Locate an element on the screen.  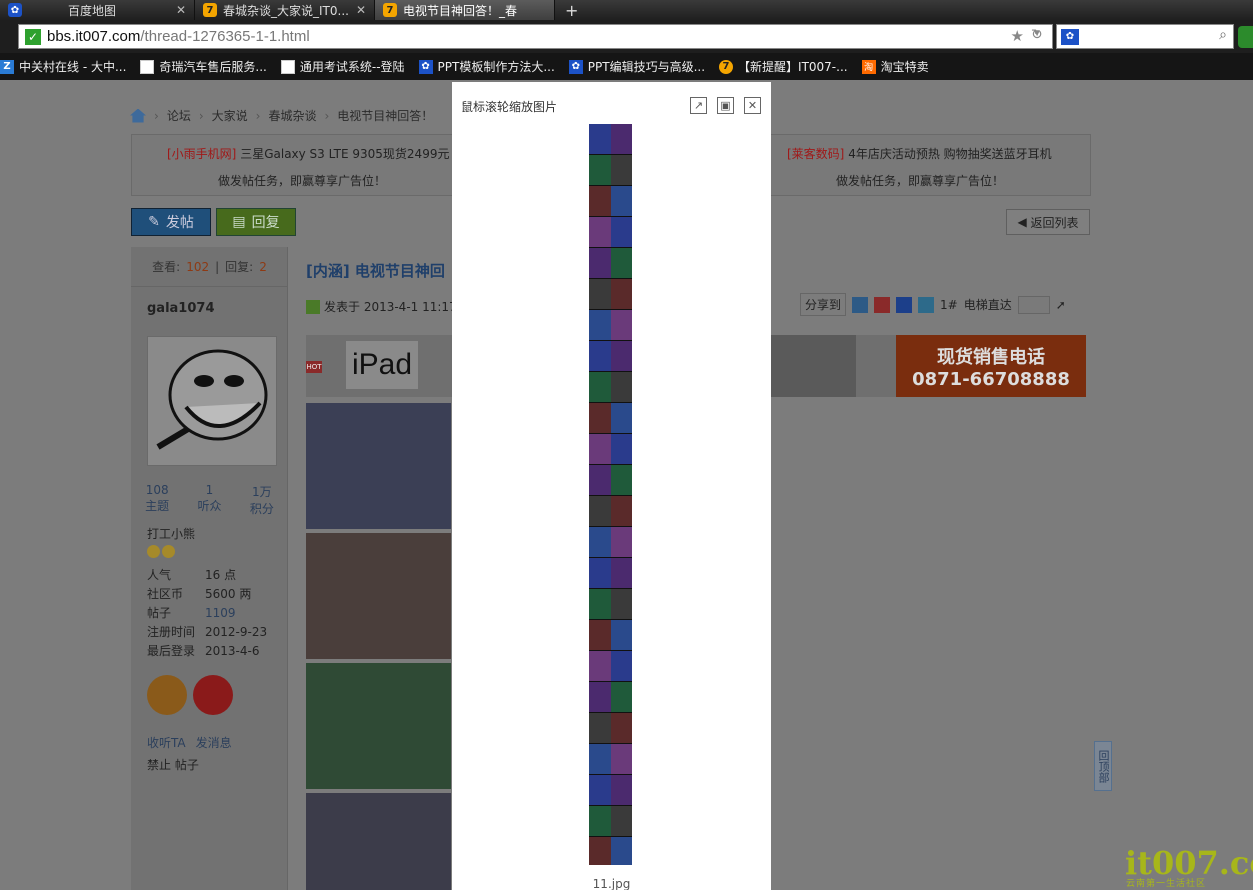
post-images is located at coordinates (378, 646).